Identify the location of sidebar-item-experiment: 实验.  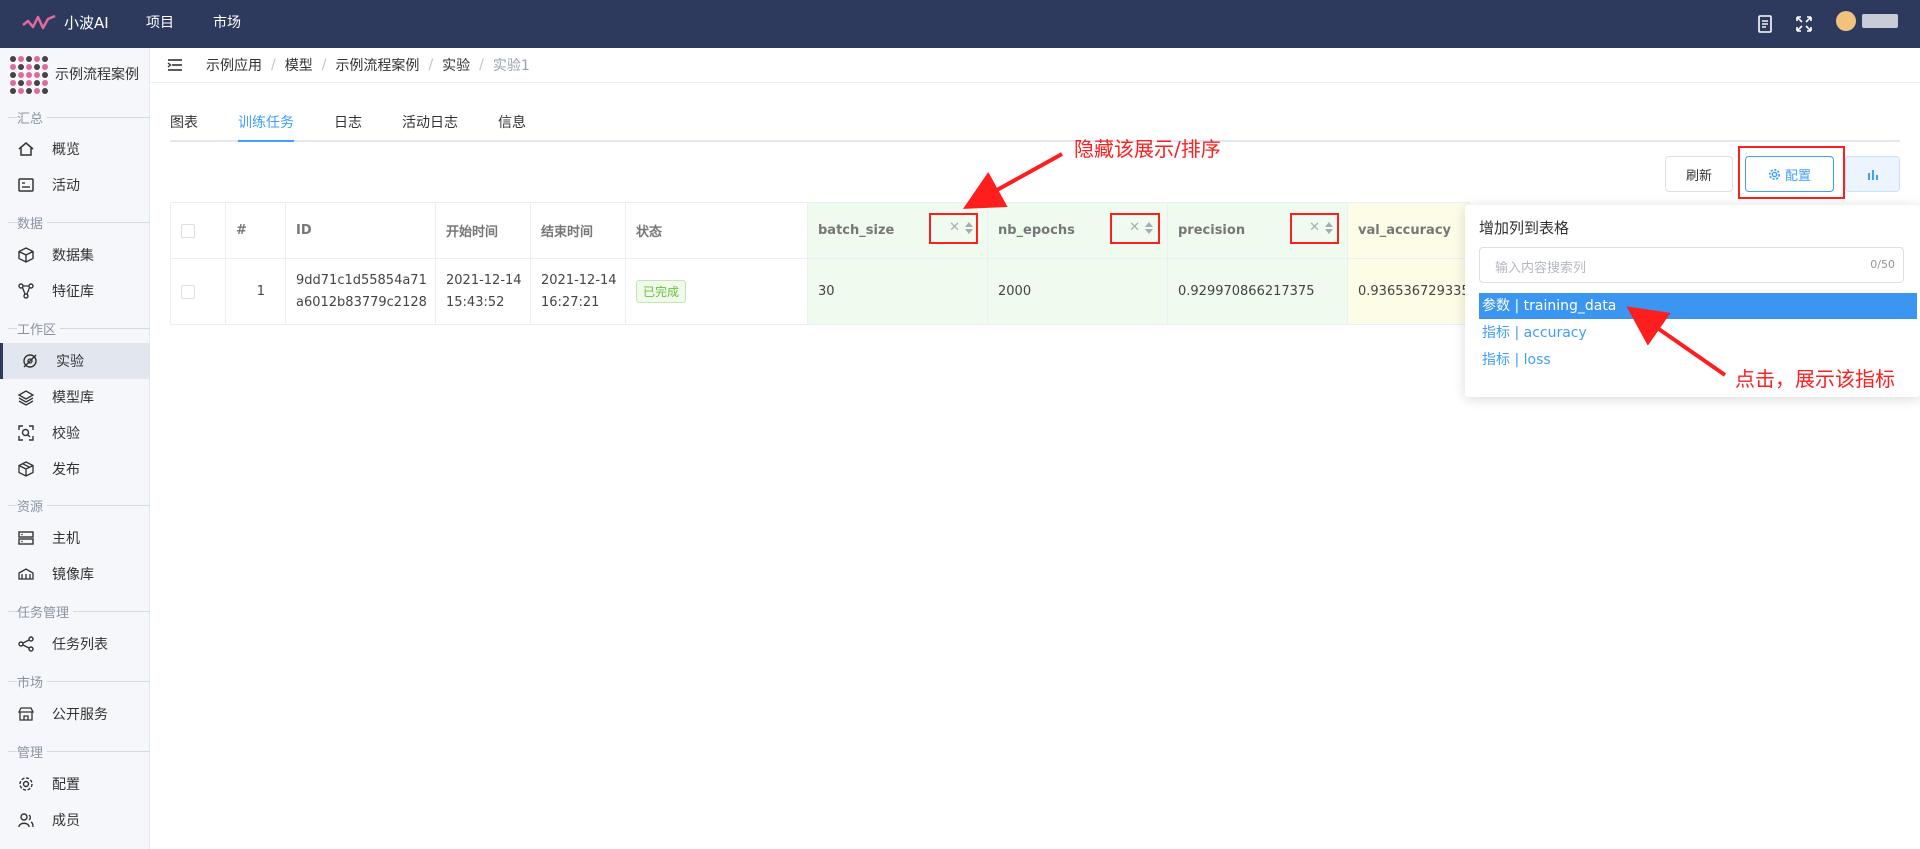
(75, 361).